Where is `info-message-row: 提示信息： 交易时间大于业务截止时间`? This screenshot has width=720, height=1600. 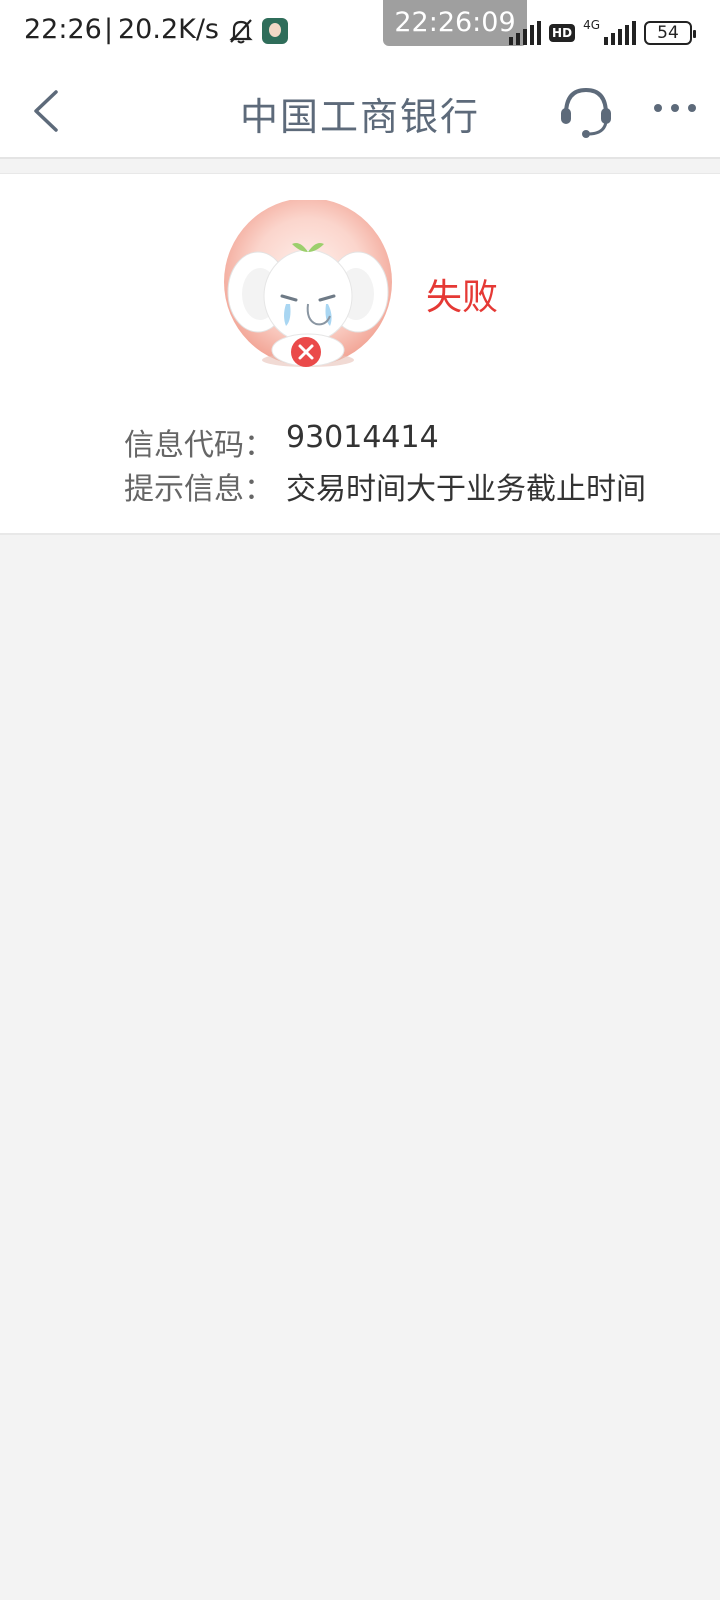
info-message-row: 提示信息： 交易时间大于业务截止时间 is located at coordinates (385, 486).